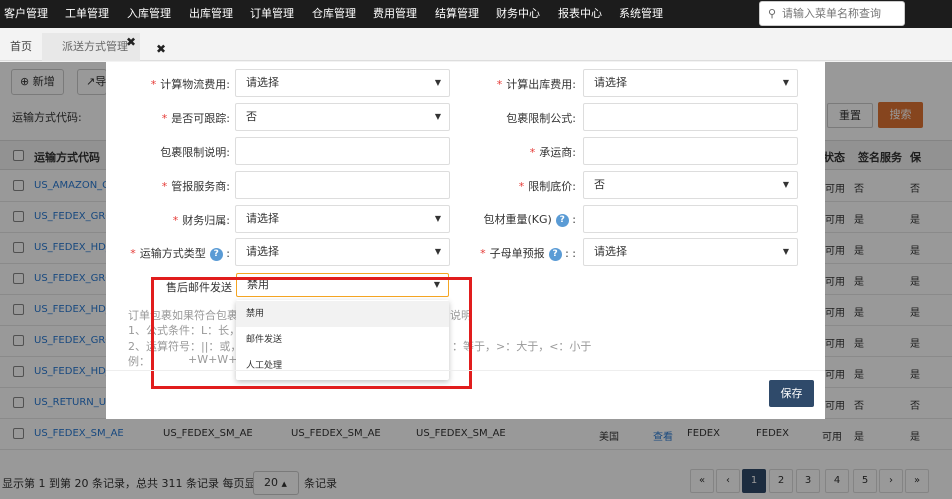 The image size is (952, 499). What do you see at coordinates (518, 14) in the screenshot?
I see `nav-finance: 财务中心` at bounding box center [518, 14].